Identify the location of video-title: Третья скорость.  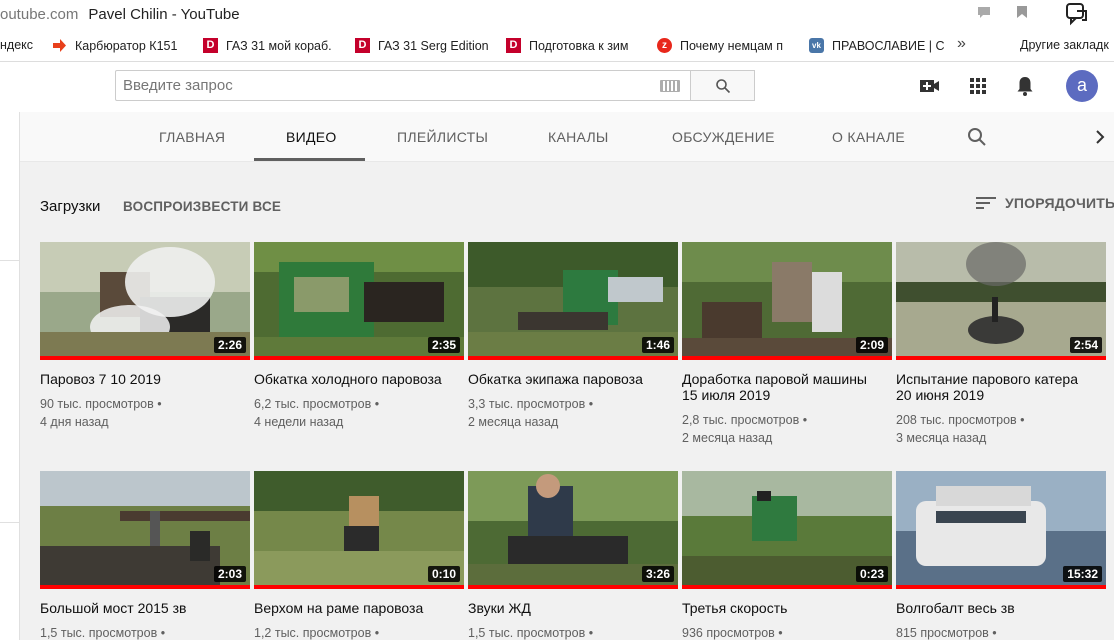
(782, 608).